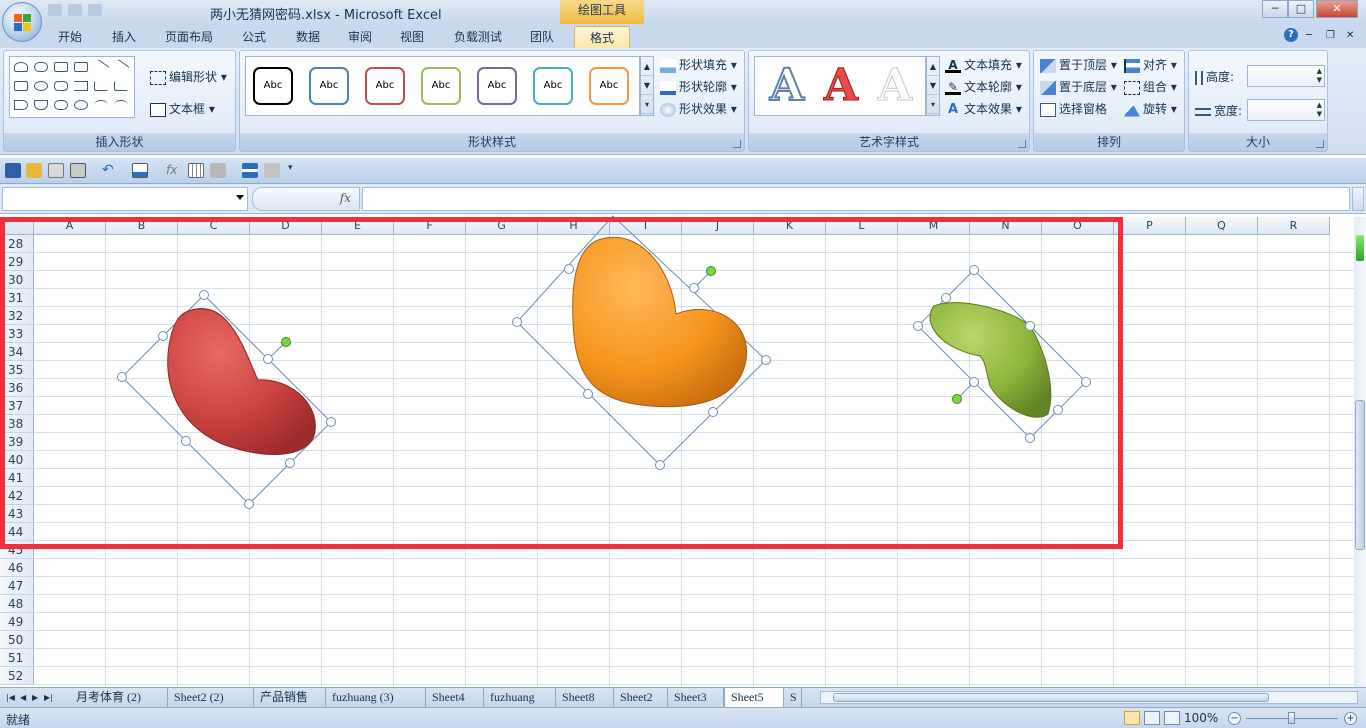 Image resolution: width=1366 pixels, height=728 pixels. I want to click on function-icon: fx, so click(174, 170).